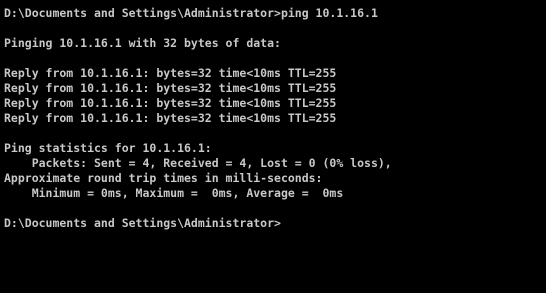 The height and width of the screenshot is (293, 546). Describe the element at coordinates (142, 43) in the screenshot. I see `pinging-line: Pinging 10.1.16.1 with 32 bytes of data:` at that location.